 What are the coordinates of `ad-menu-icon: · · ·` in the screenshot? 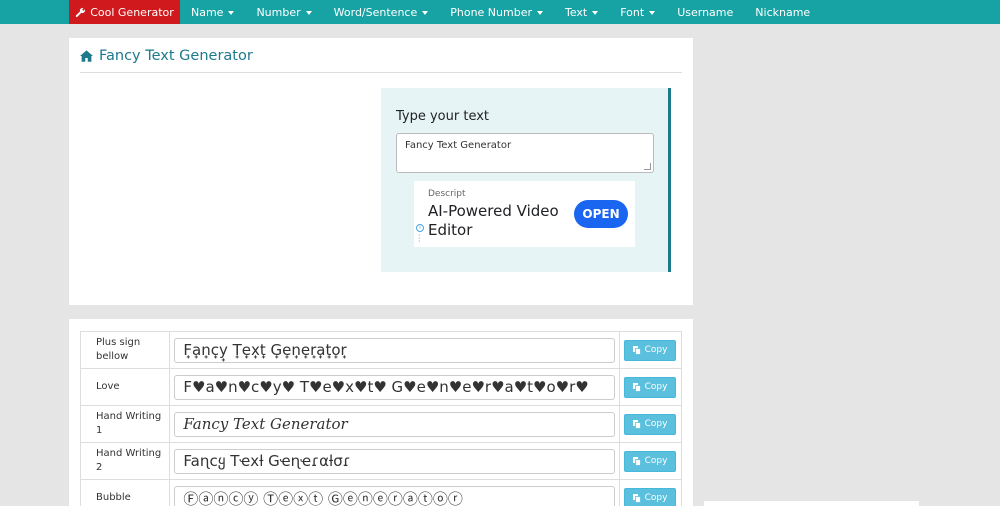 It's located at (419, 239).